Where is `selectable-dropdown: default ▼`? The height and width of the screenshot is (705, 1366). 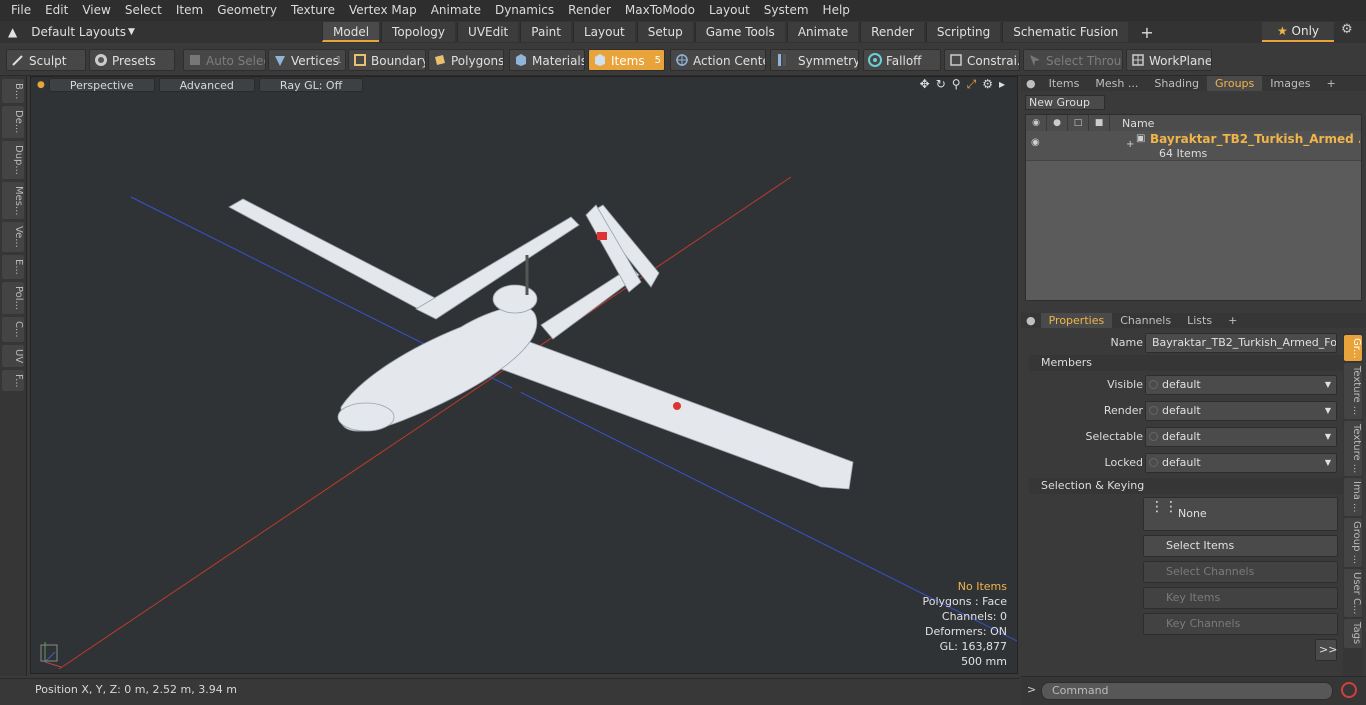
selectable-dropdown: default ▼ is located at coordinates (1241, 437).